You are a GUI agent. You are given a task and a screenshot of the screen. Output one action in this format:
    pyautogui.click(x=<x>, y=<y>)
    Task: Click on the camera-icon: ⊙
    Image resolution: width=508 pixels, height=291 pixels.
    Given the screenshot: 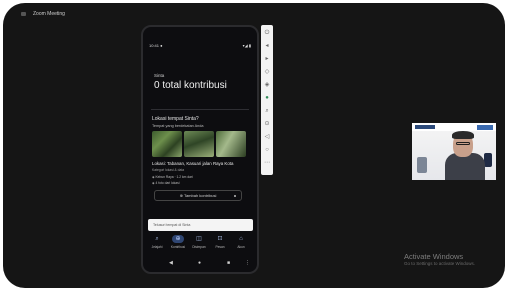 What is the action you would take?
    pyautogui.click(x=267, y=124)
    